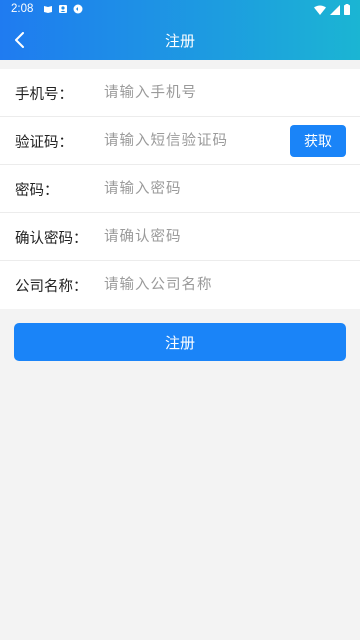 This screenshot has width=360, height=640. What do you see at coordinates (44, 143) in the screenshot?
I see `sms-code-label: 验证码：` at bounding box center [44, 143].